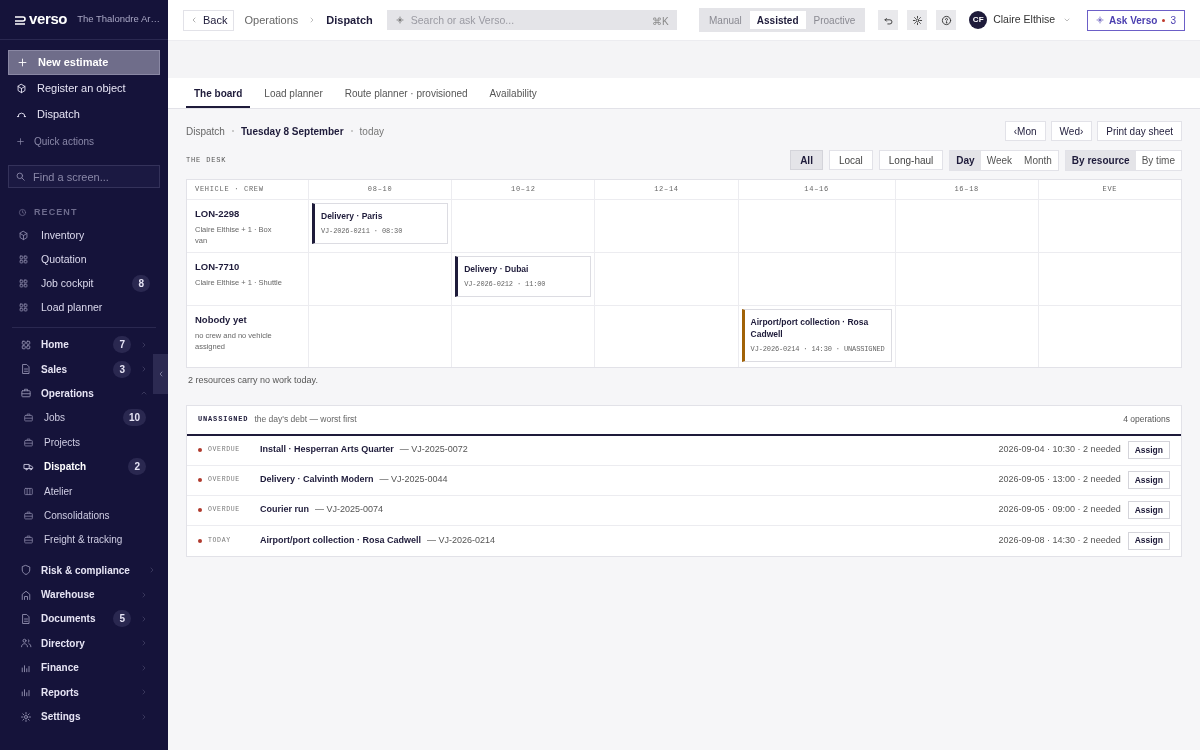  Describe the element at coordinates (26, 369) in the screenshot. I see `document-icon` at that location.